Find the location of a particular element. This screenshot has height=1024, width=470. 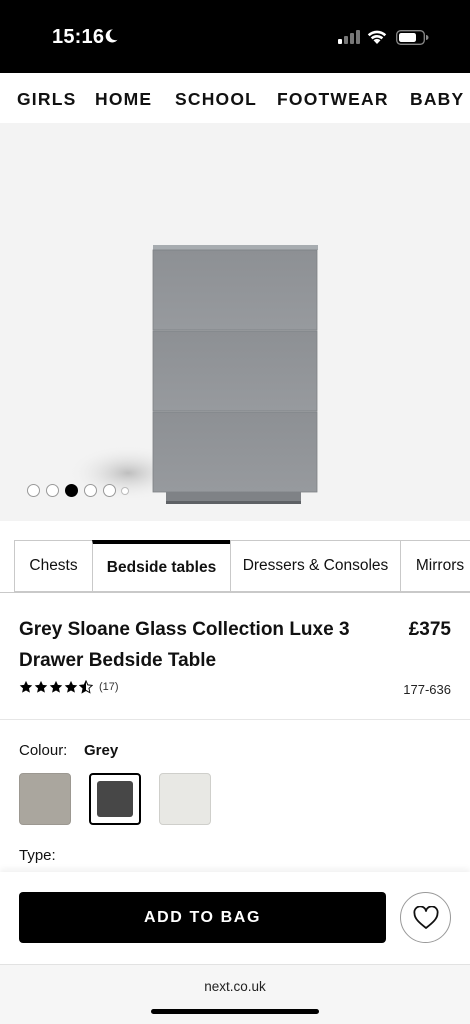

product-sku: 177-636 is located at coordinates (427, 689).